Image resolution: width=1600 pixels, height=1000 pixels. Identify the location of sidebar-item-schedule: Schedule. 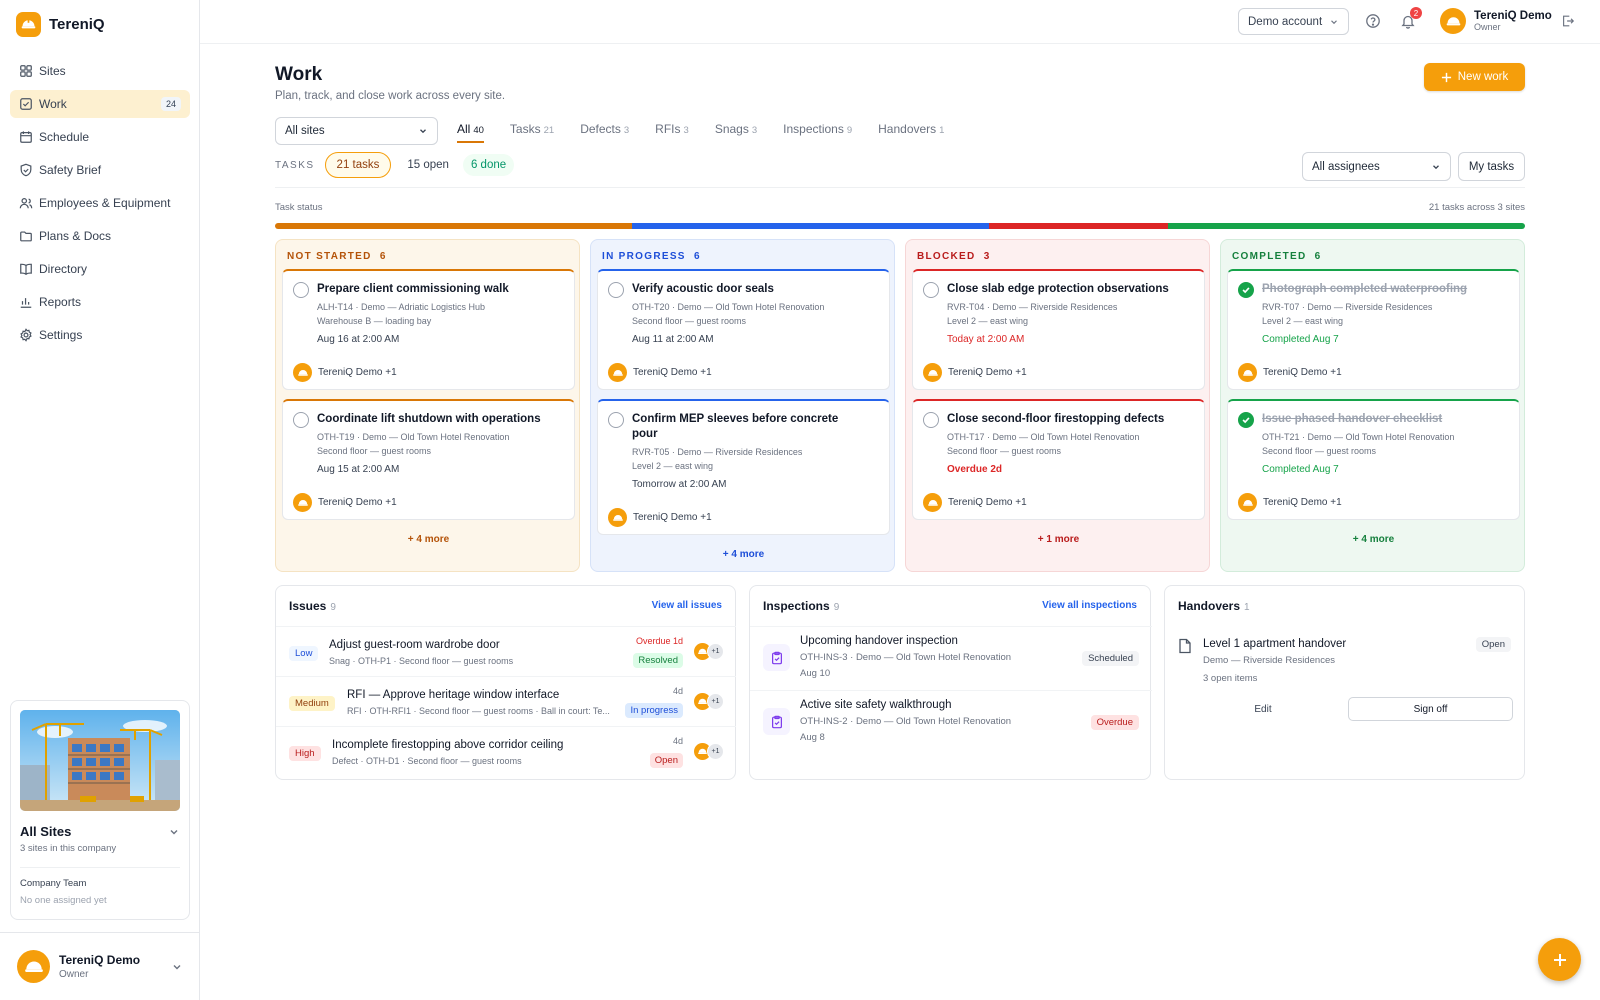
(100, 137).